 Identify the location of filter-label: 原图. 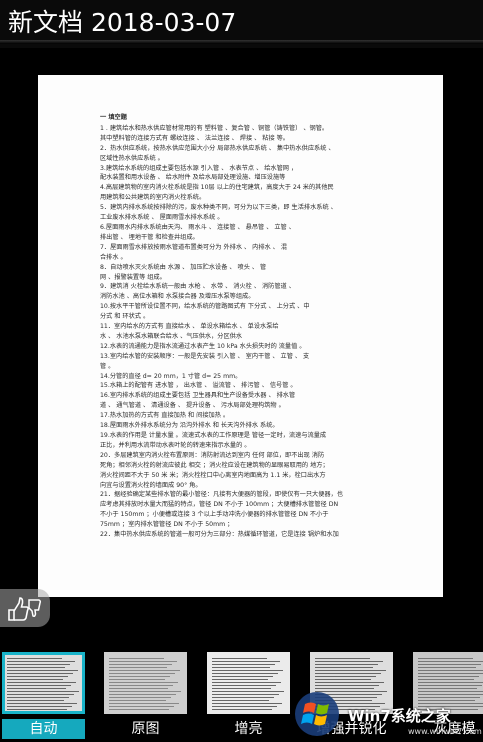
(145, 729).